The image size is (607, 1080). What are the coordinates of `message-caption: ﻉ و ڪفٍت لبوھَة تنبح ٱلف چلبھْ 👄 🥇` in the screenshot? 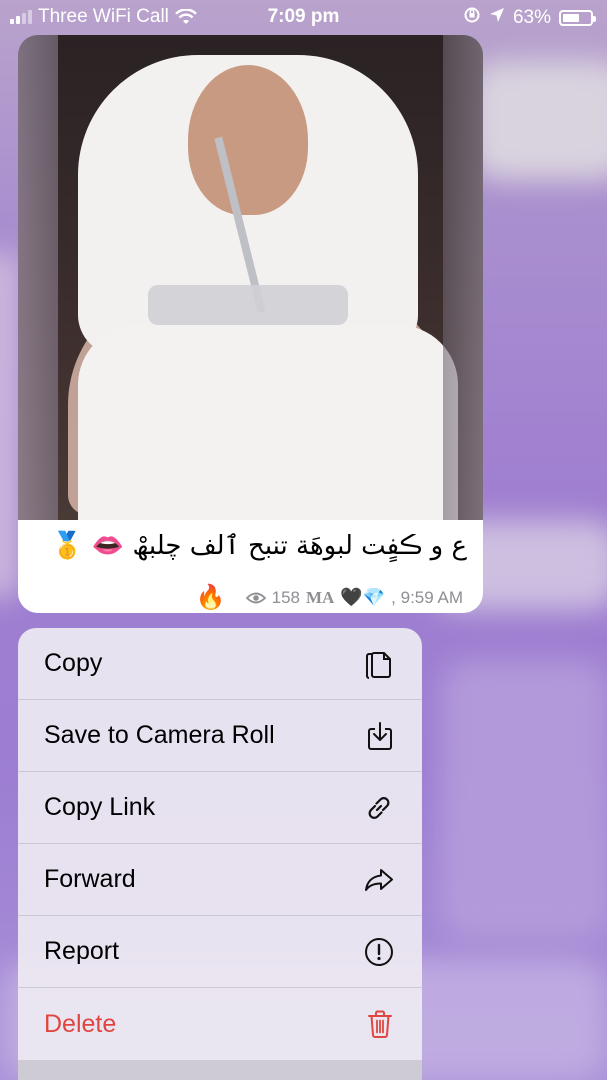 It's located at (259, 546).